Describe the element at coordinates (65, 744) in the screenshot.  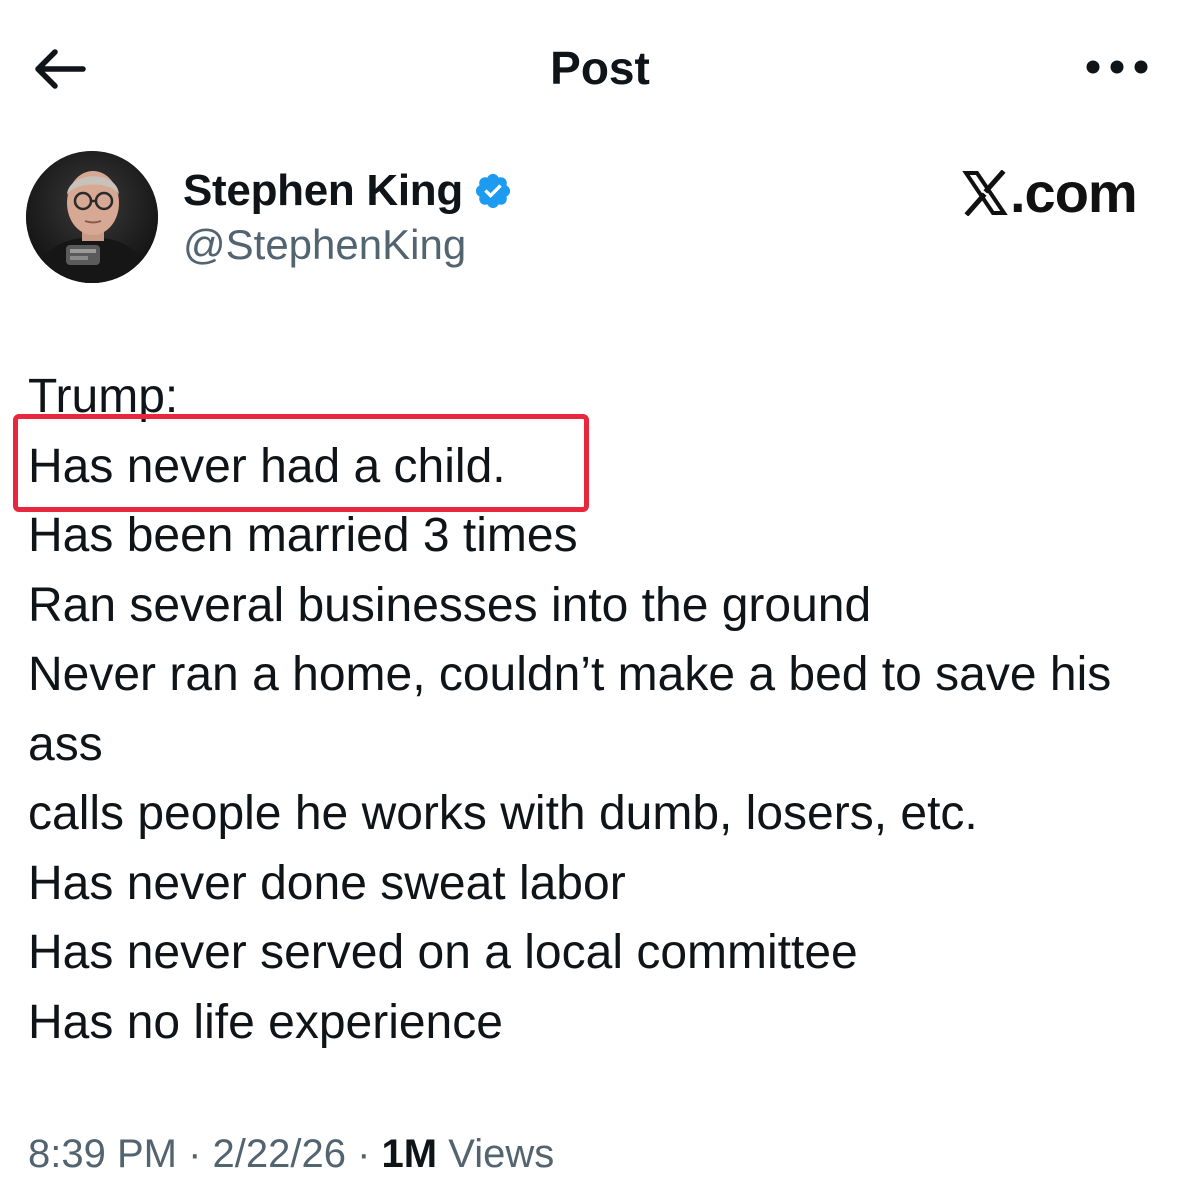
I see `post-line: ass` at that location.